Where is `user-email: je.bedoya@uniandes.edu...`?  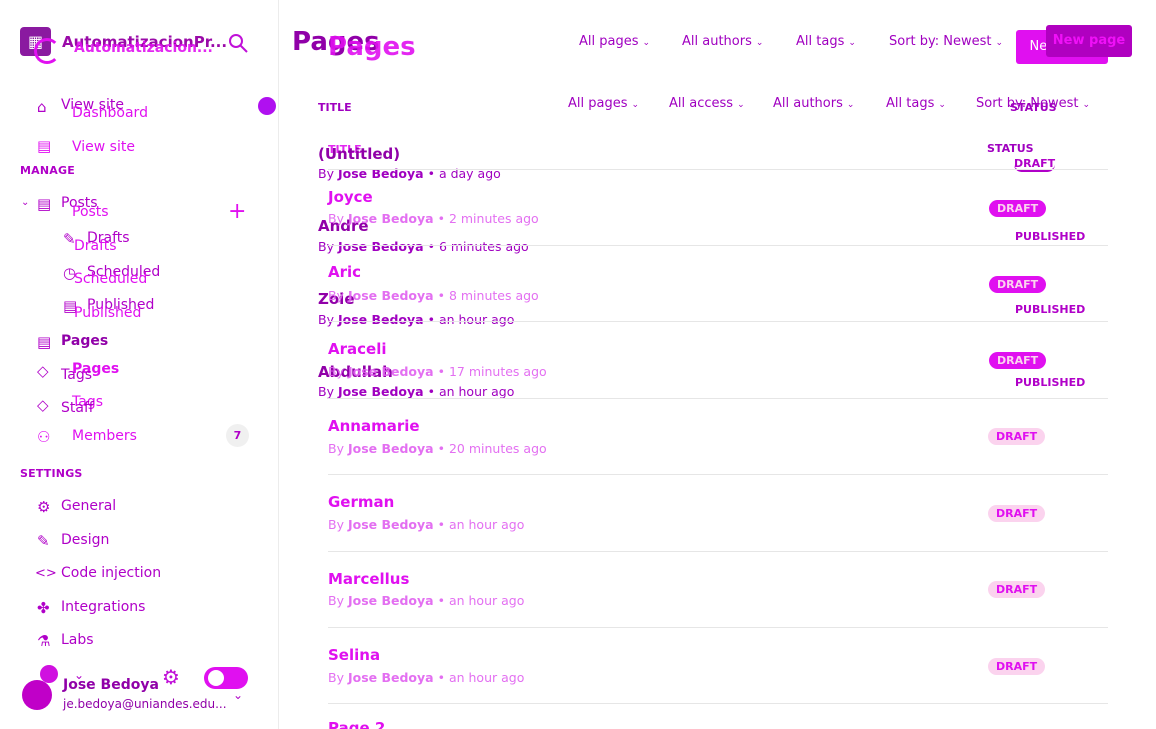
user-email: je.bedoya@uniandes.edu... is located at coordinates (145, 704).